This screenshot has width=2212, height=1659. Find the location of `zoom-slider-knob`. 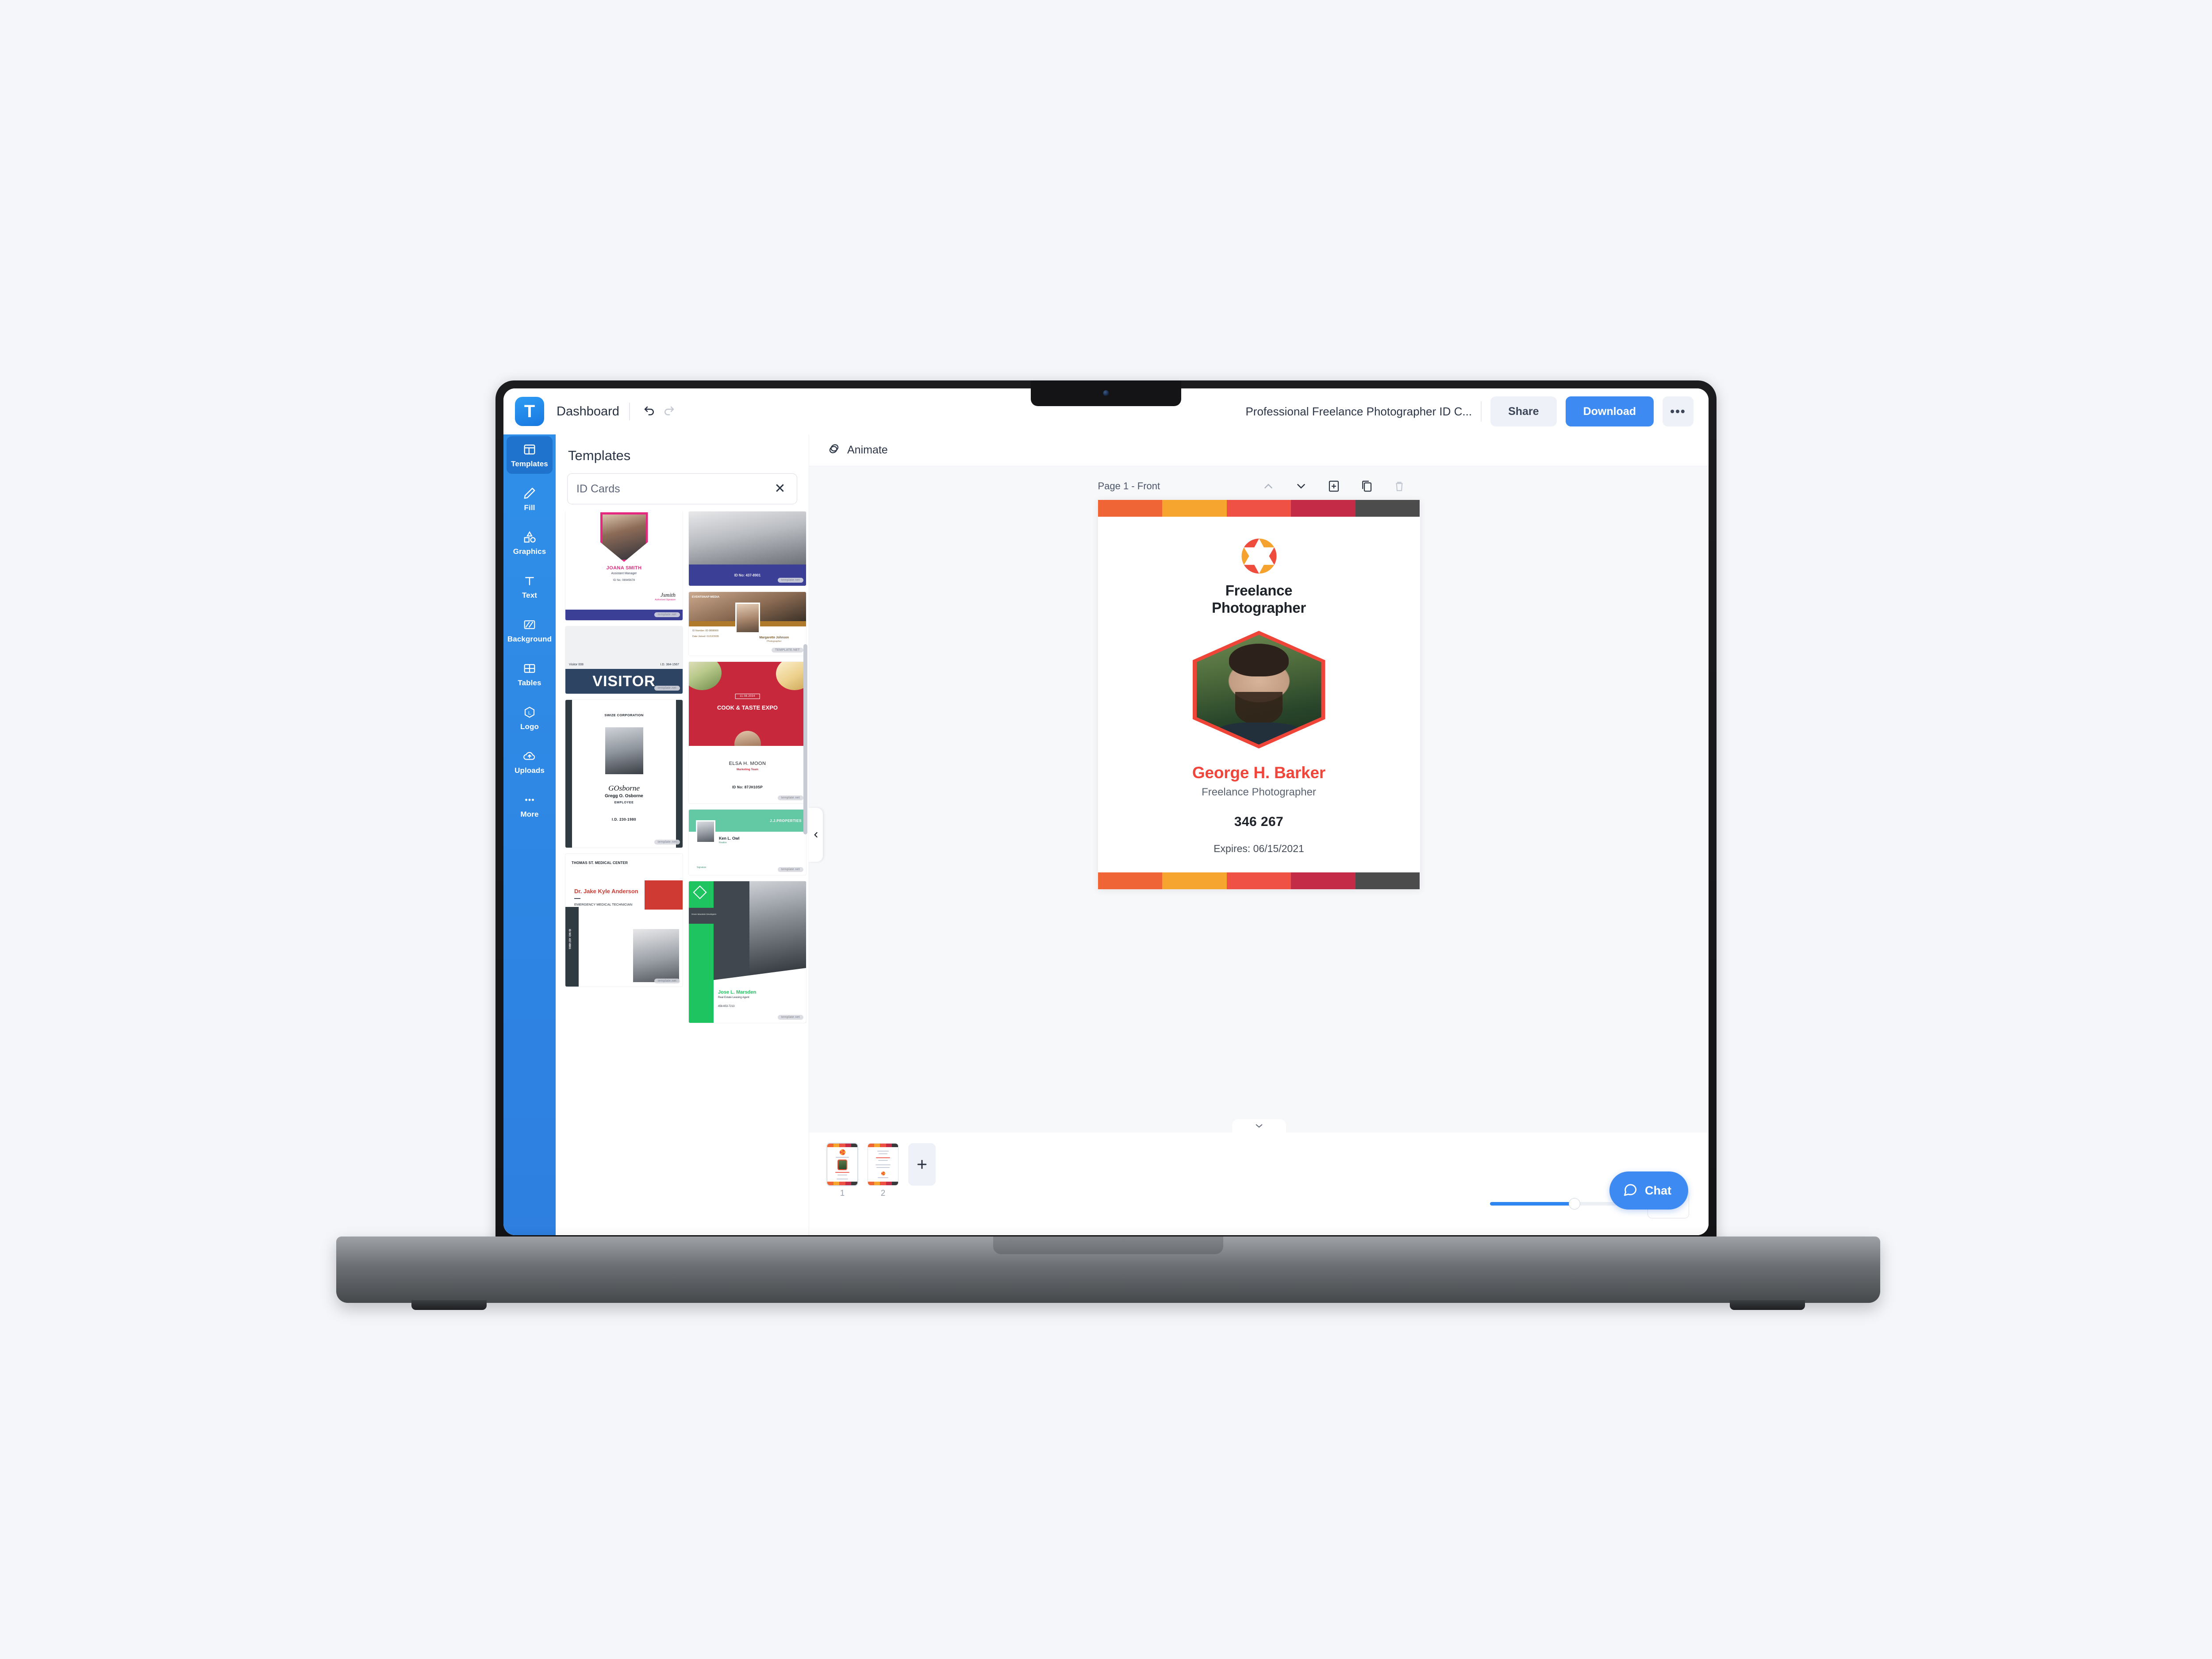

zoom-slider-knob is located at coordinates (1575, 1204).